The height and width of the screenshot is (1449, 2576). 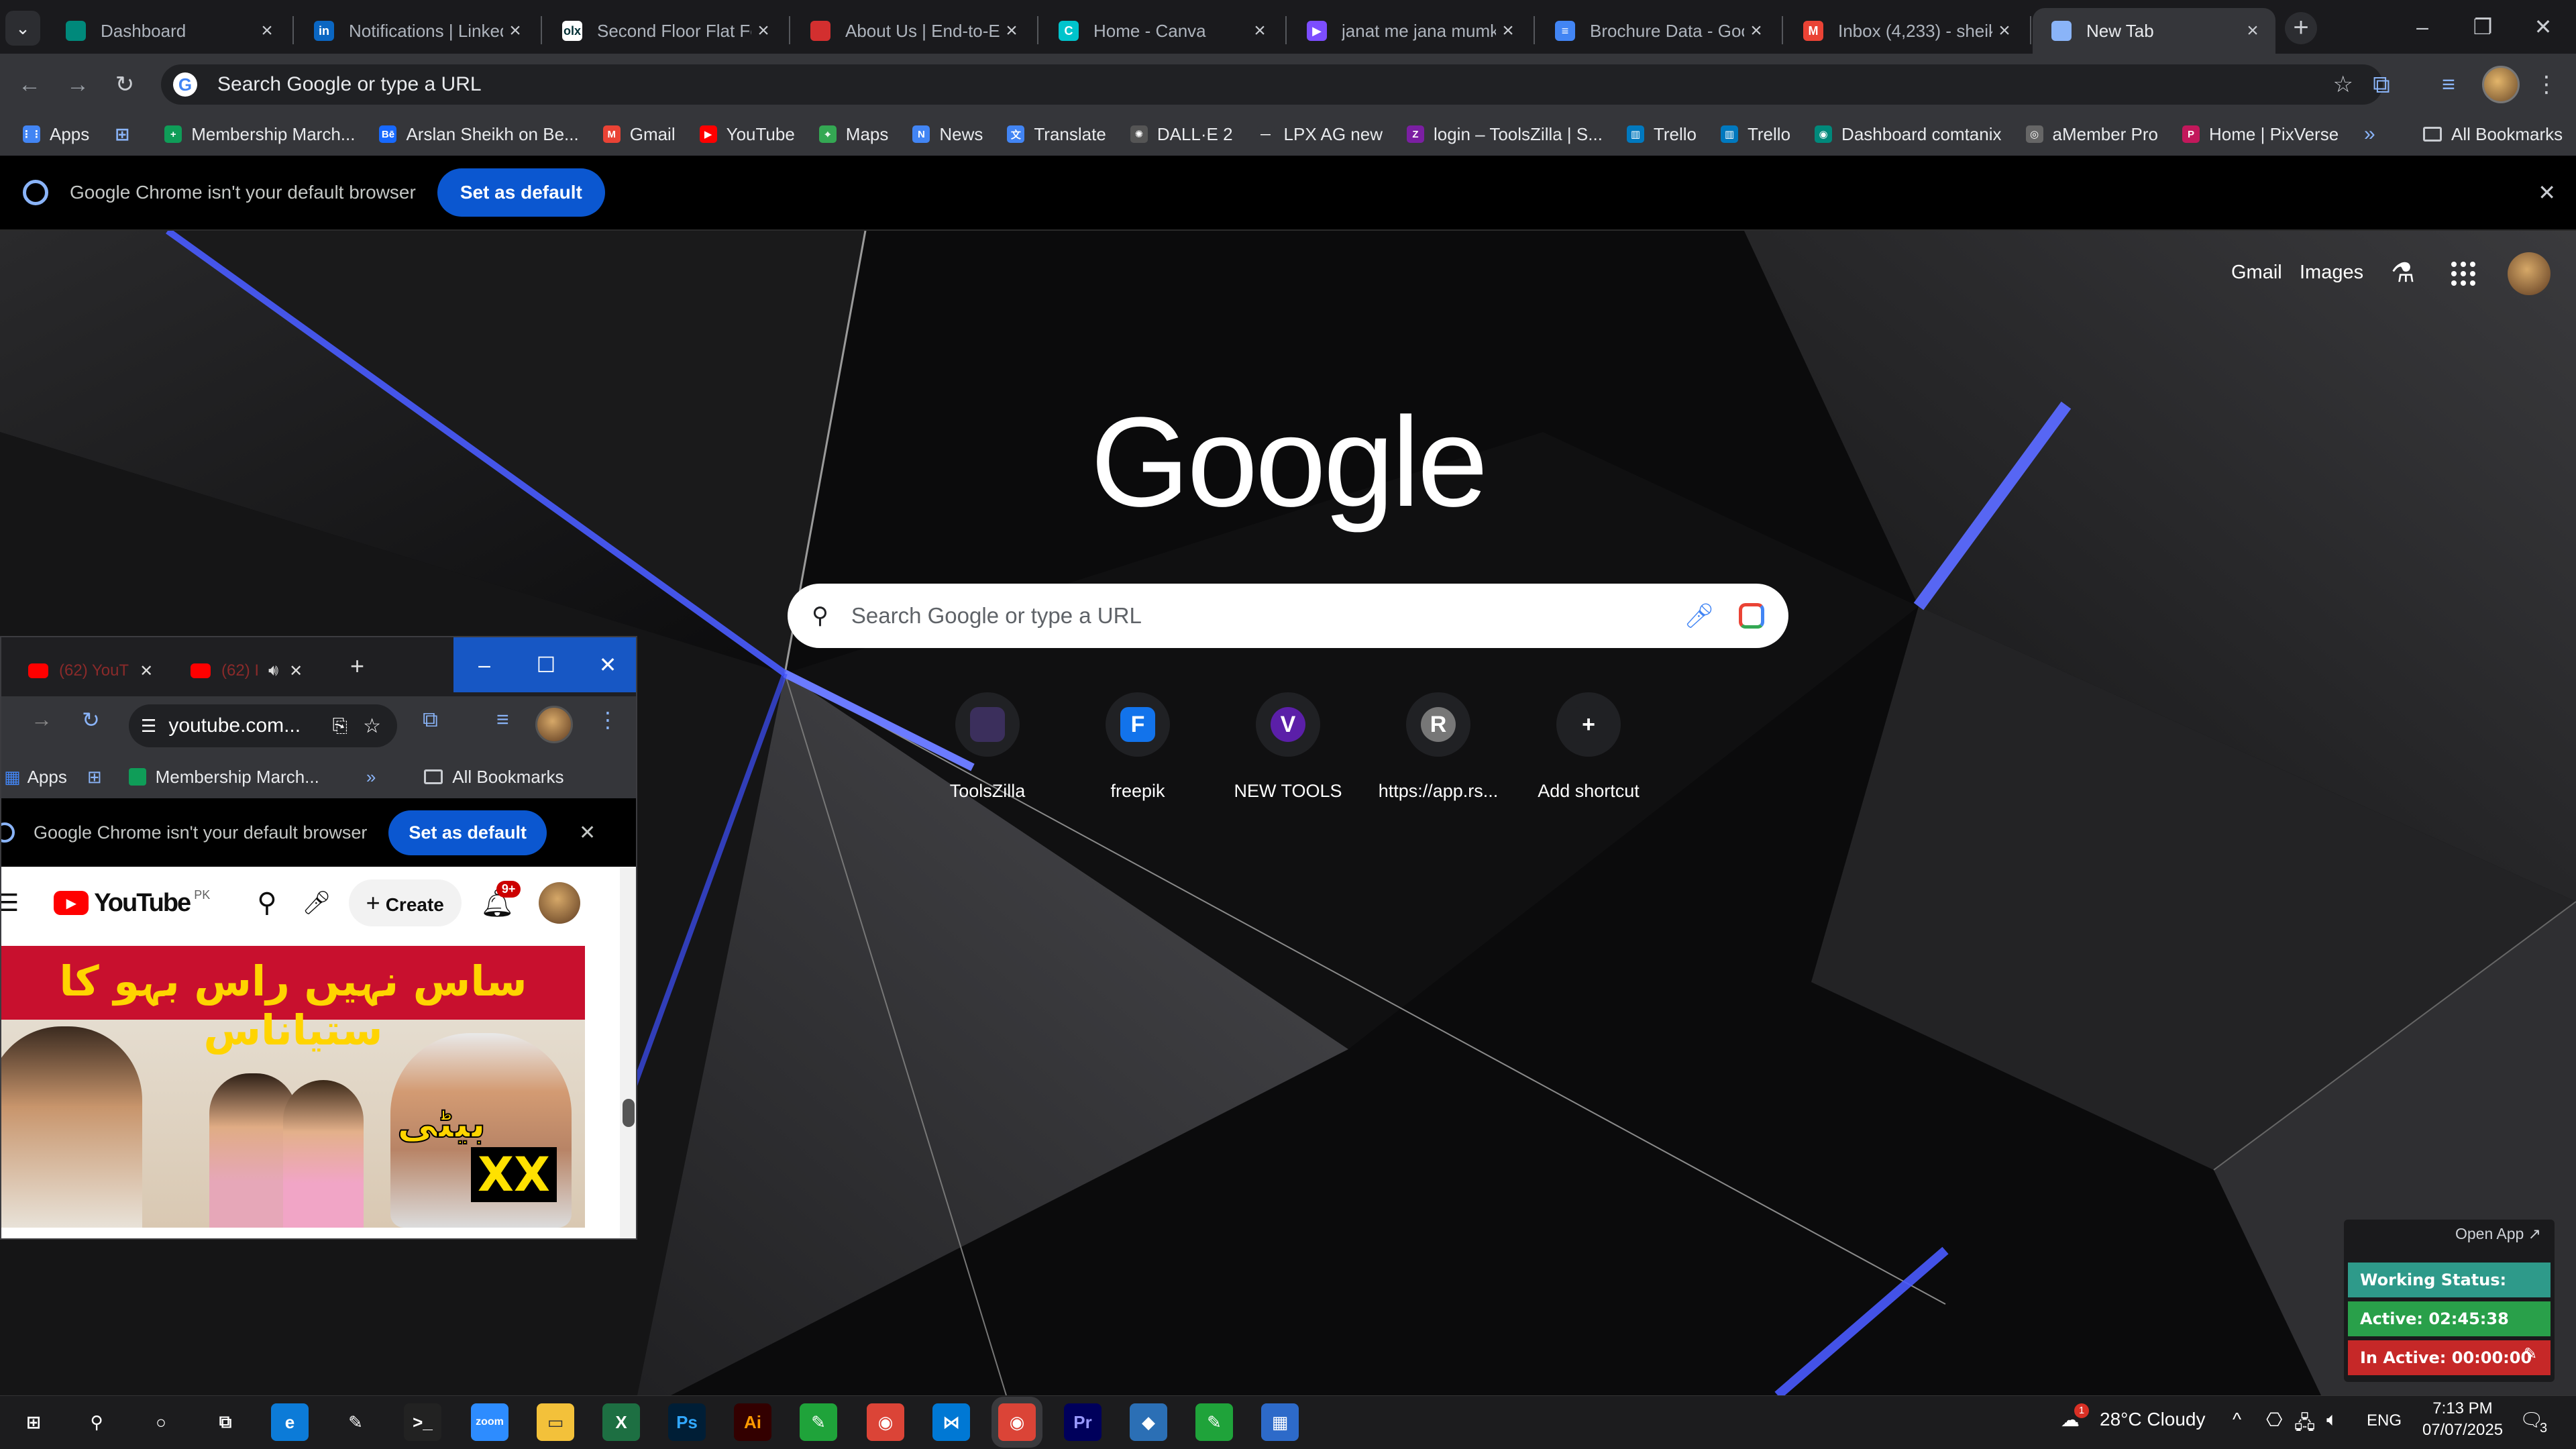 I want to click on install-app-icon: ⎘, so click(x=340, y=726).